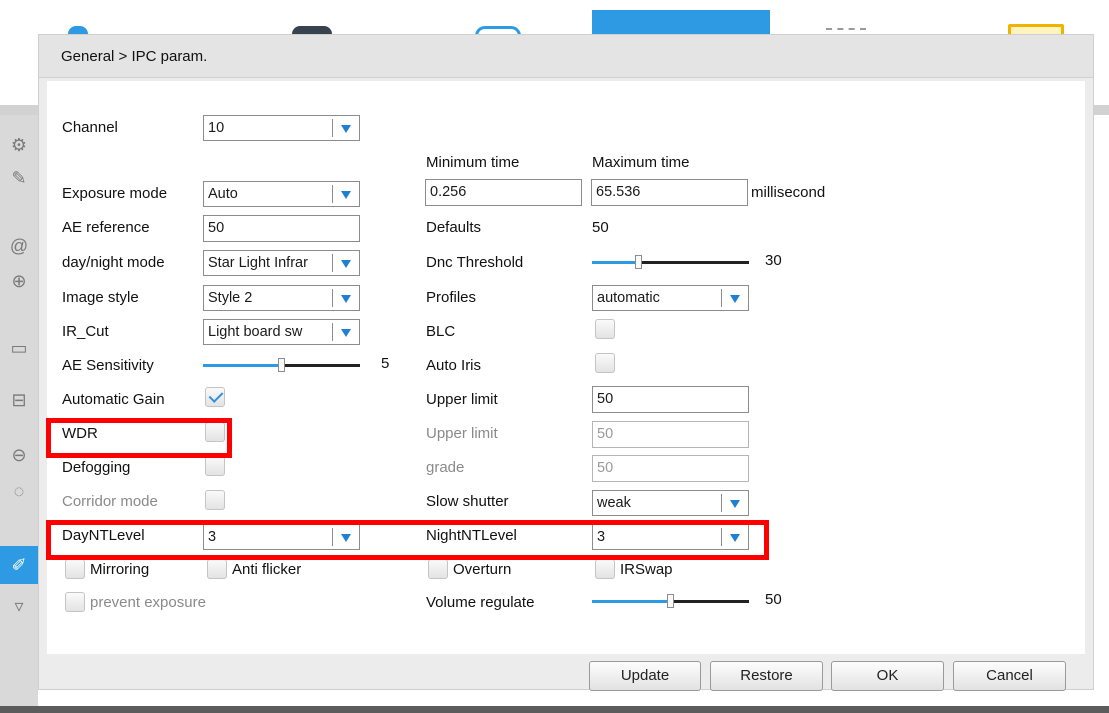  What do you see at coordinates (1009, 676) in the screenshot?
I see `cancel-button: Cancel` at bounding box center [1009, 676].